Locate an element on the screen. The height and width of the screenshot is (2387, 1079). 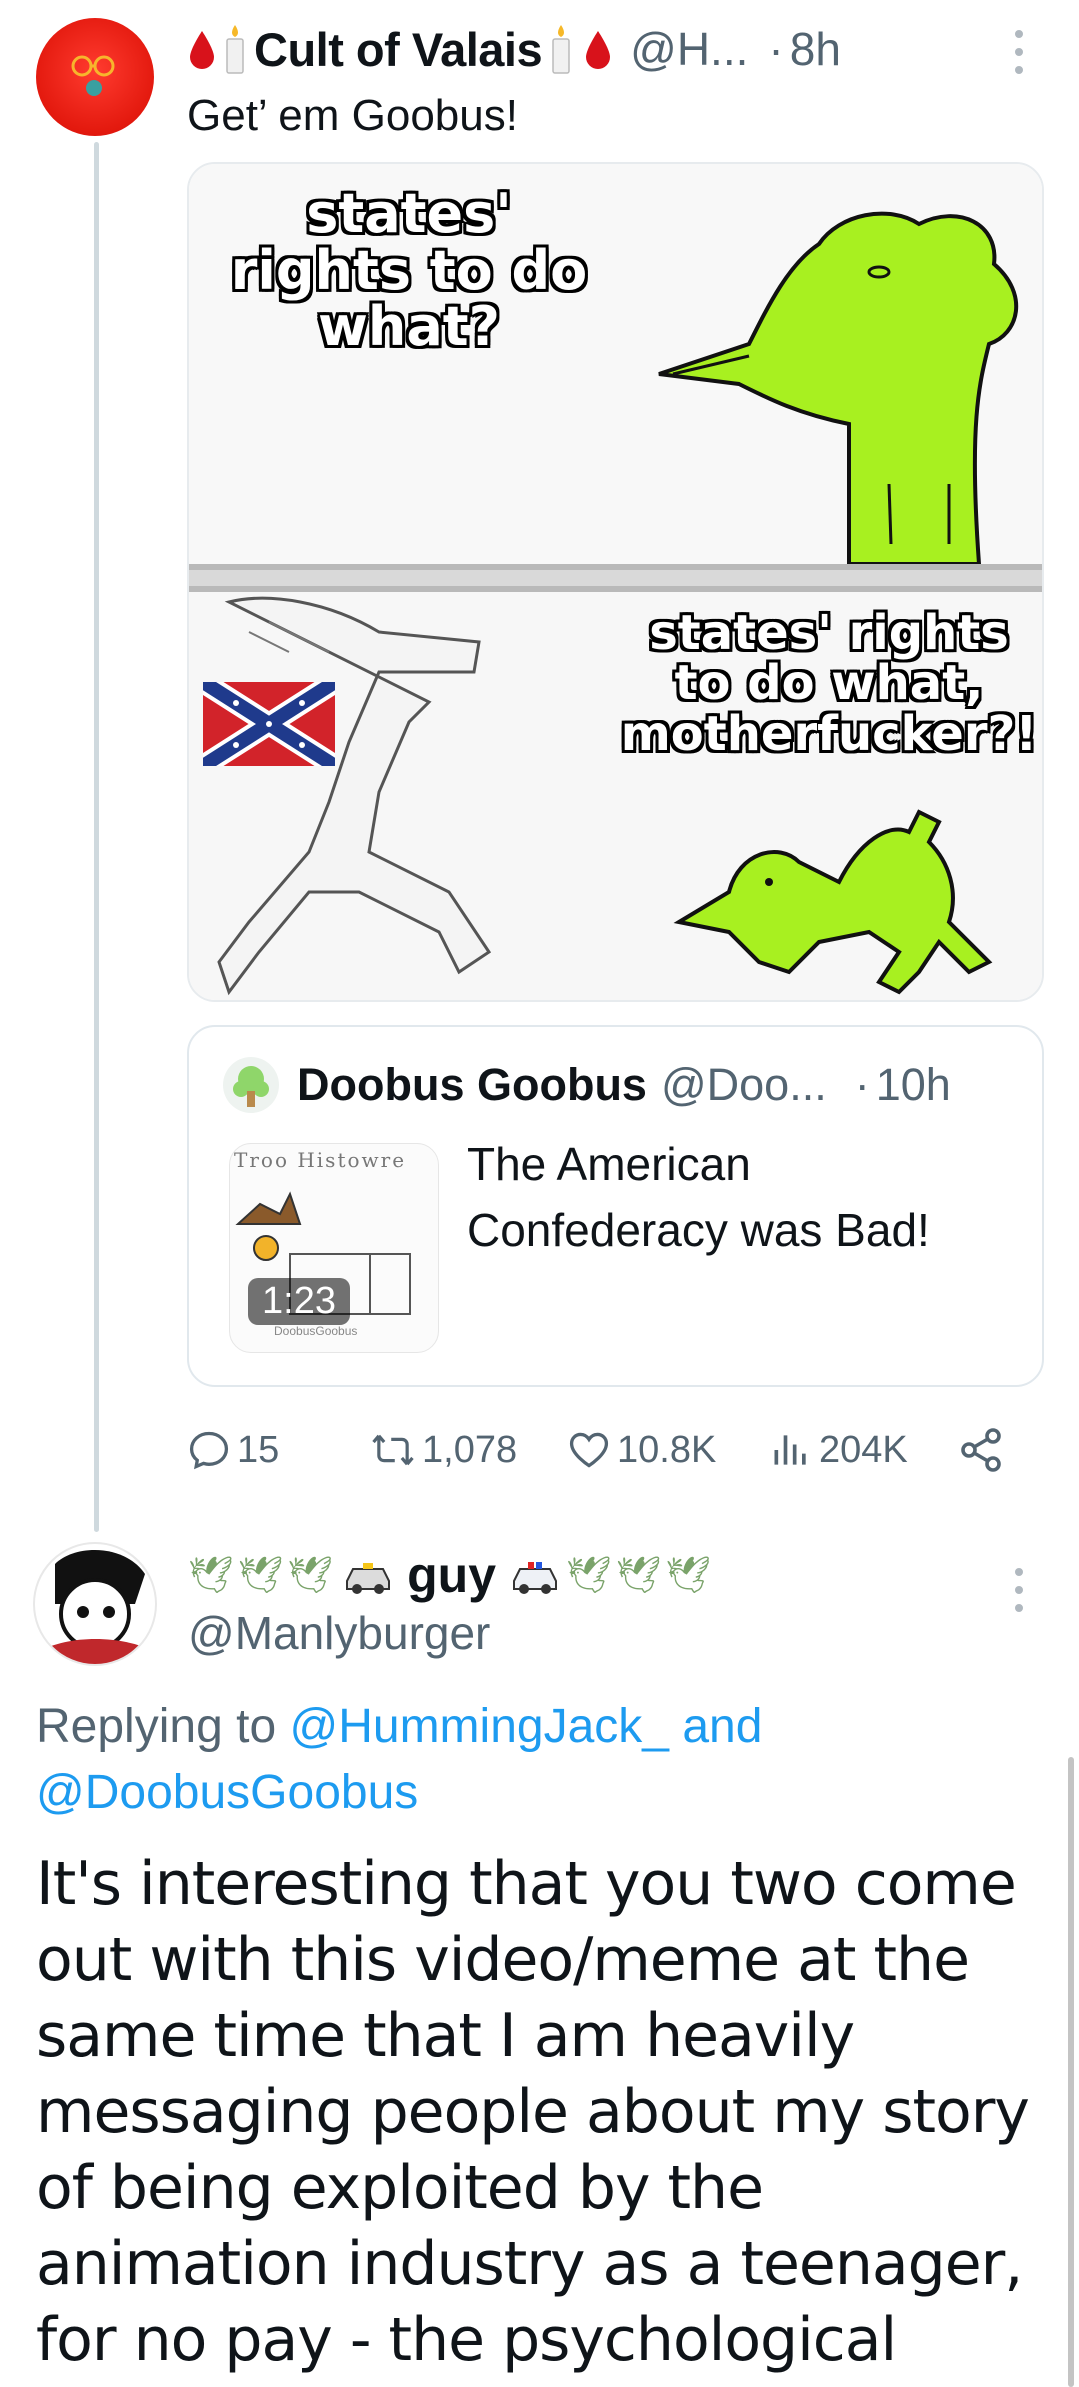
goobus-avatar-icon is located at coordinates (251, 1086).